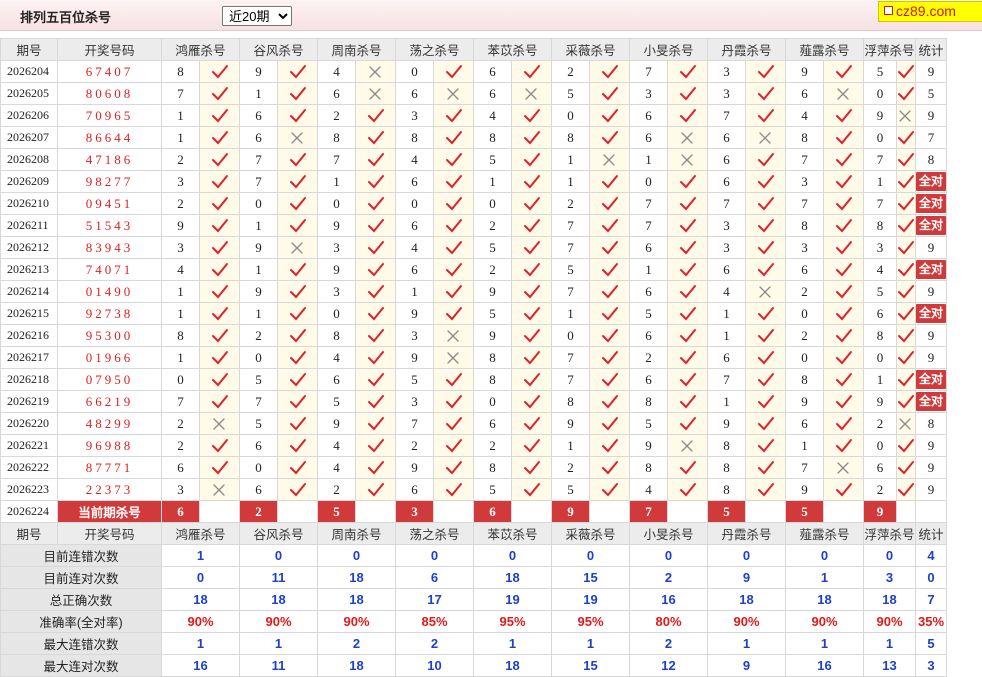 The width and height of the screenshot is (982, 677). Describe the element at coordinates (590, 533) in the screenshot. I see `header-expert: 采薇杀号` at that location.